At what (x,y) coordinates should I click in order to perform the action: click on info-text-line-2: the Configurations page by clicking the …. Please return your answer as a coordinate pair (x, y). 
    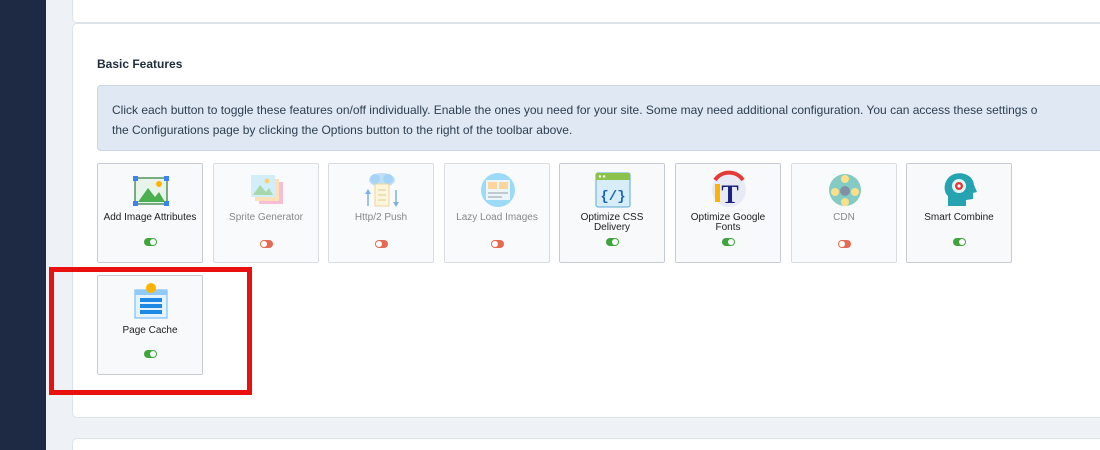
    Looking at the image, I should click on (342, 130).